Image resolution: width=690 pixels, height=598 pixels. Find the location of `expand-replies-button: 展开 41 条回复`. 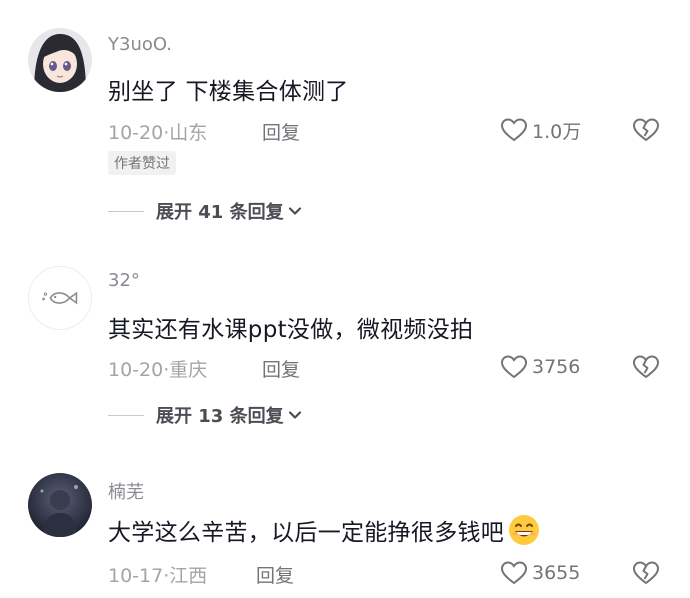

expand-replies-button: 展开 41 条回复 is located at coordinates (205, 211).